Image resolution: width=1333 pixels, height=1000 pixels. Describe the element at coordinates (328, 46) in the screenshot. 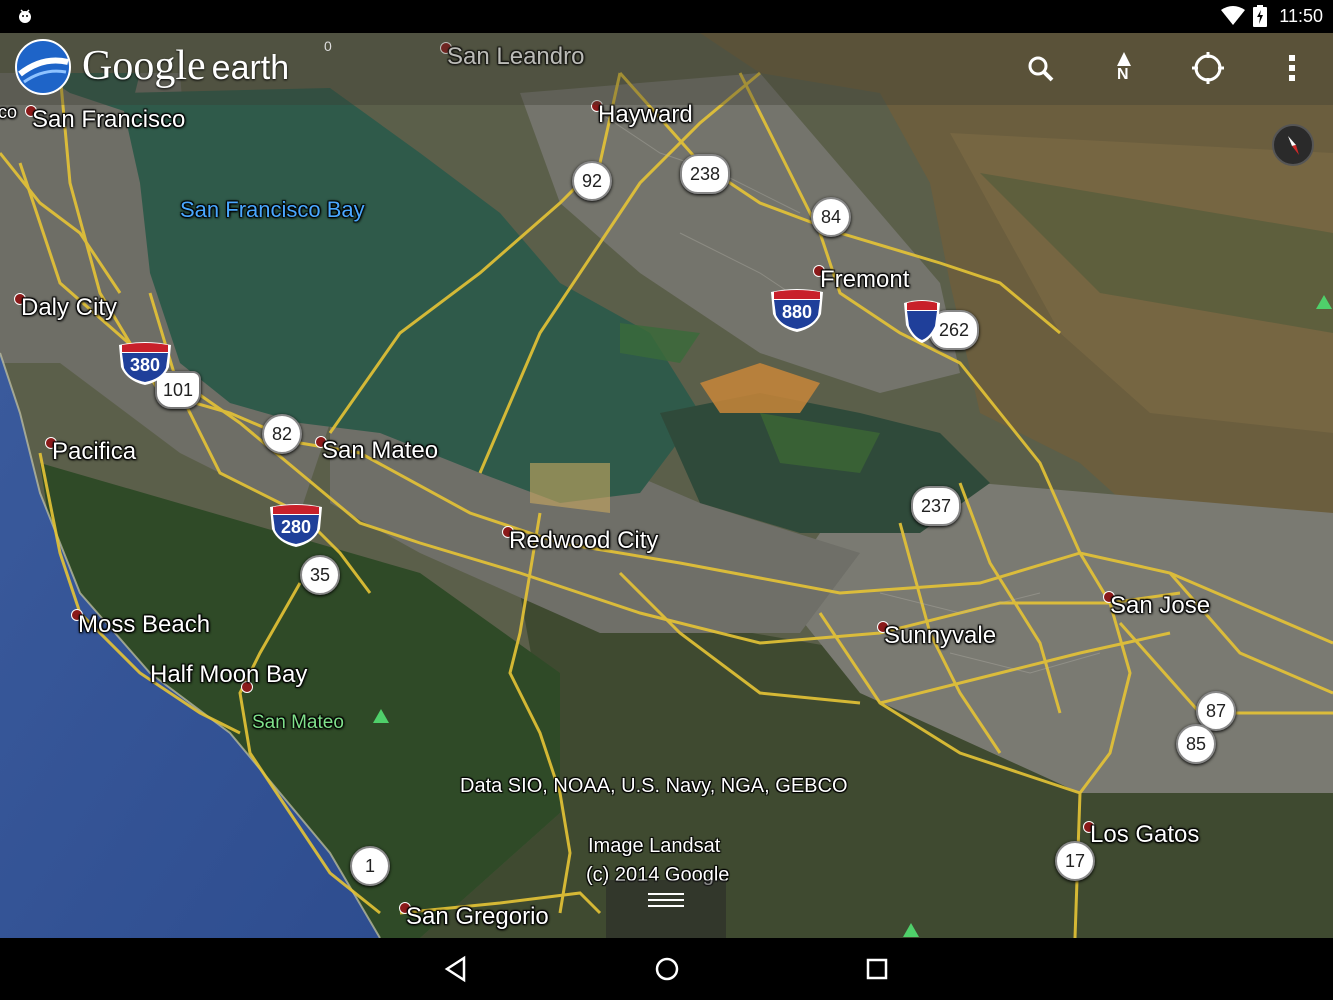

I see `logo-mark: 0` at that location.